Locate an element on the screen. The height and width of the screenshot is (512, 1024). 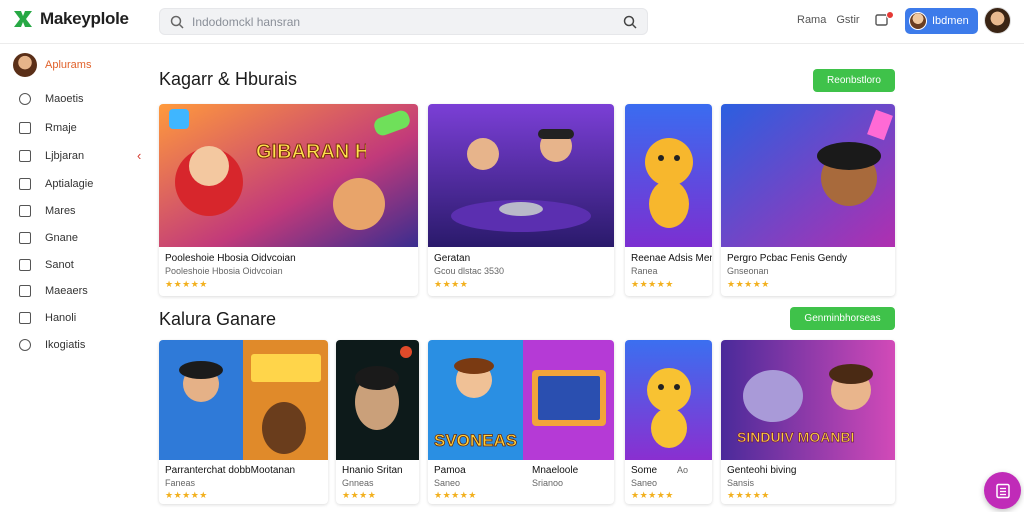
top-links: Rama Gstir is located at coordinates (828, 20).